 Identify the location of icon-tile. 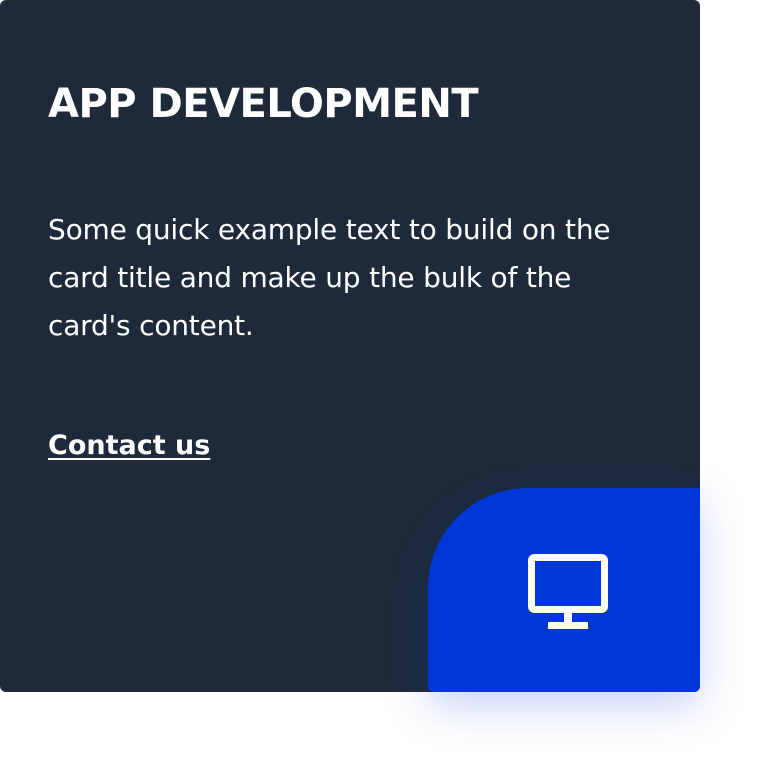
(564, 590).